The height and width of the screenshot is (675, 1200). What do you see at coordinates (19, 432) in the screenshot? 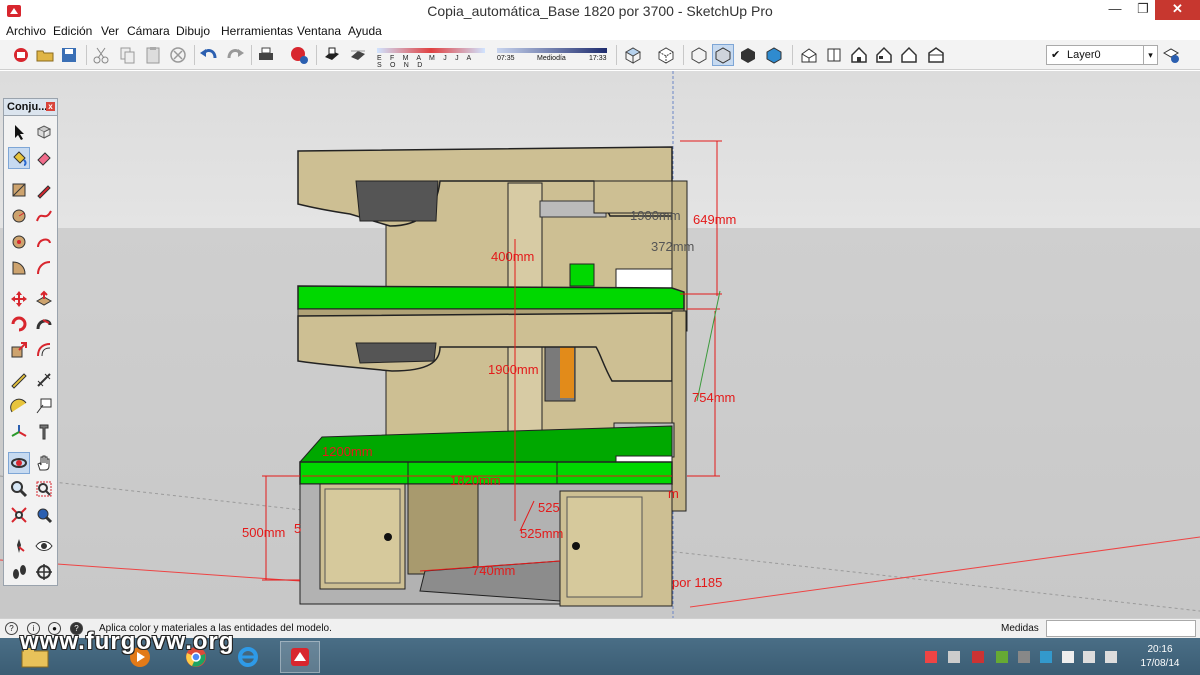
I see `axes-tool` at bounding box center [19, 432].